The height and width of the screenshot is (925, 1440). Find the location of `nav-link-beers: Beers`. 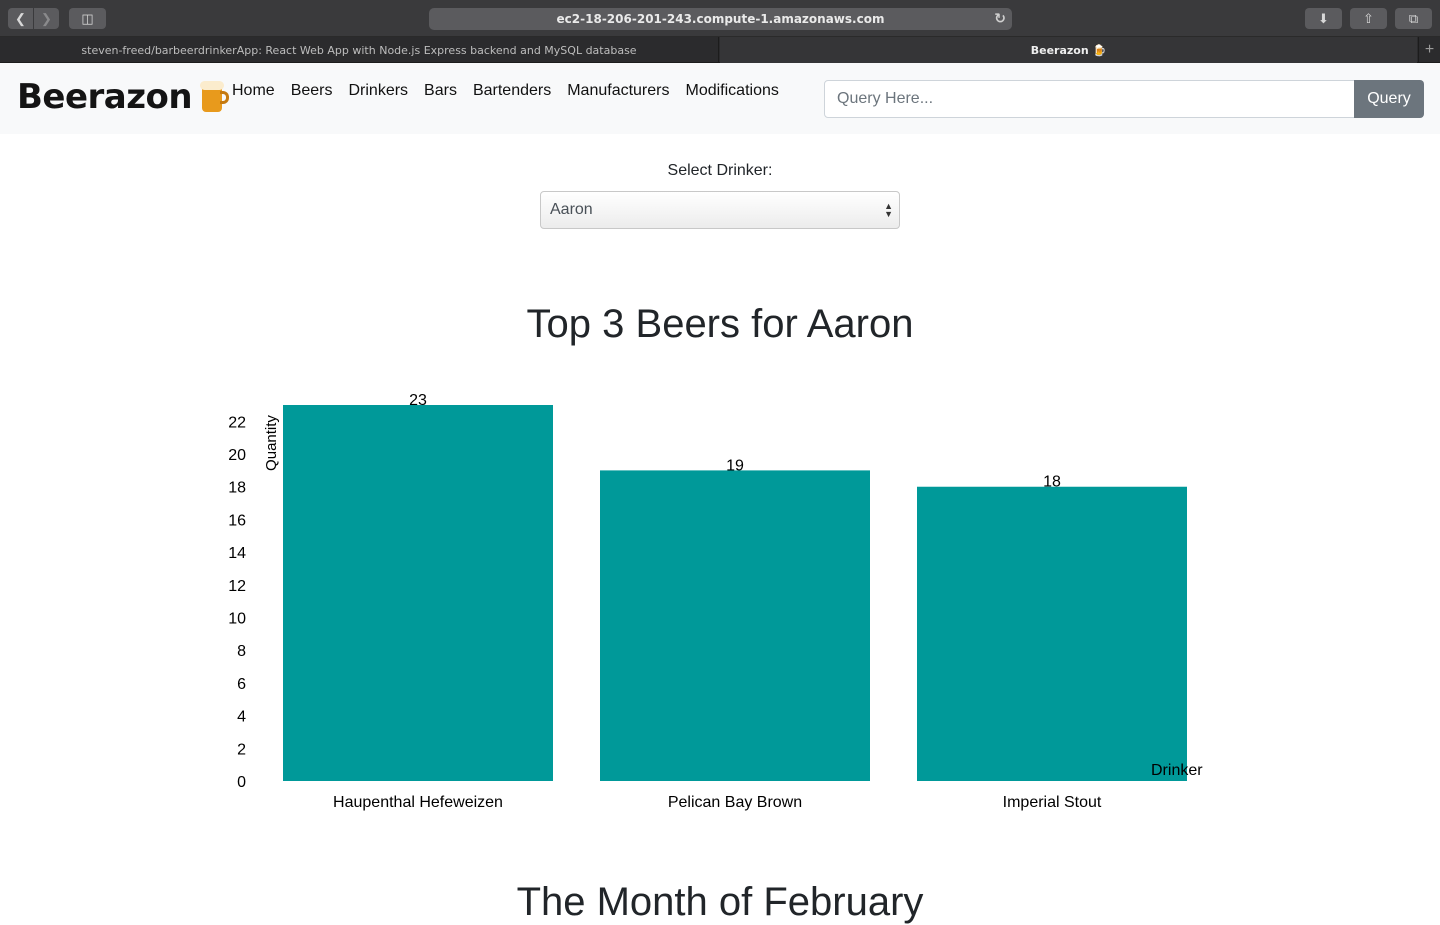

nav-link-beers: Beers is located at coordinates (312, 91).